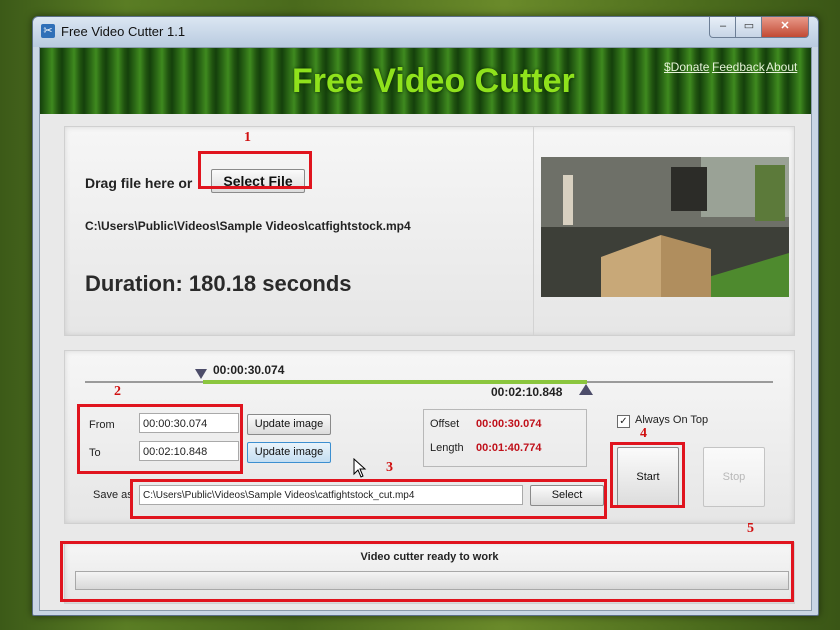  I want to click on end-marker-time: 00:02:10.848, so click(527, 392).